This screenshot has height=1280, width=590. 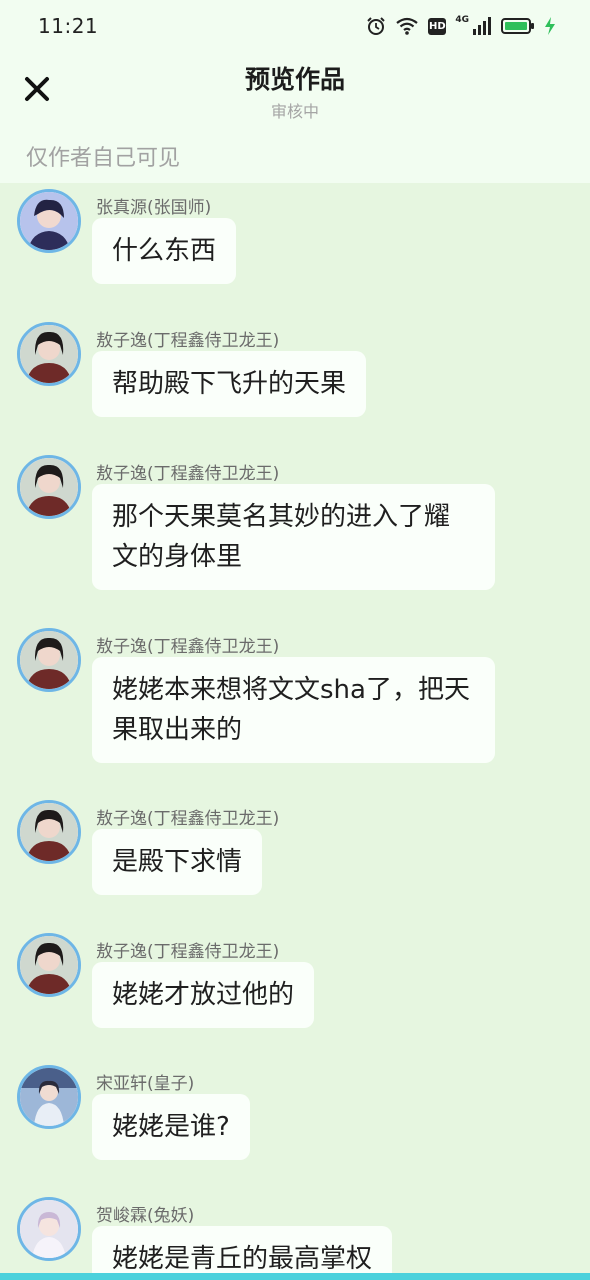 I want to click on message-bubble: 姥姥才放过他的, so click(x=203, y=995).